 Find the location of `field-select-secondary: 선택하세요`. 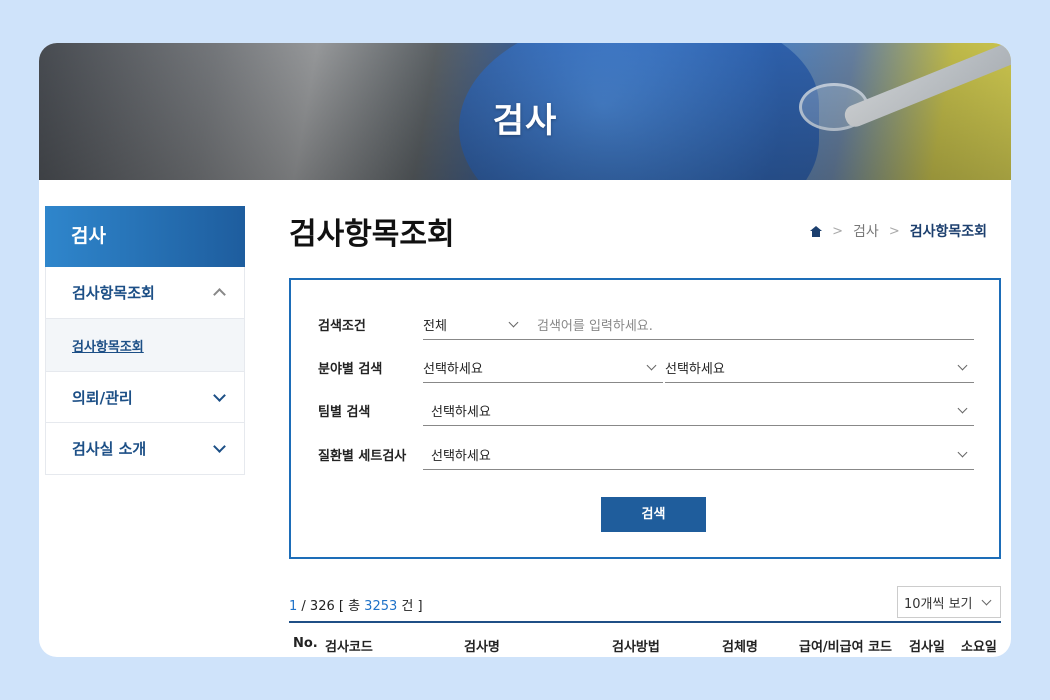

field-select-secondary: 선택하세요 is located at coordinates (819, 368).